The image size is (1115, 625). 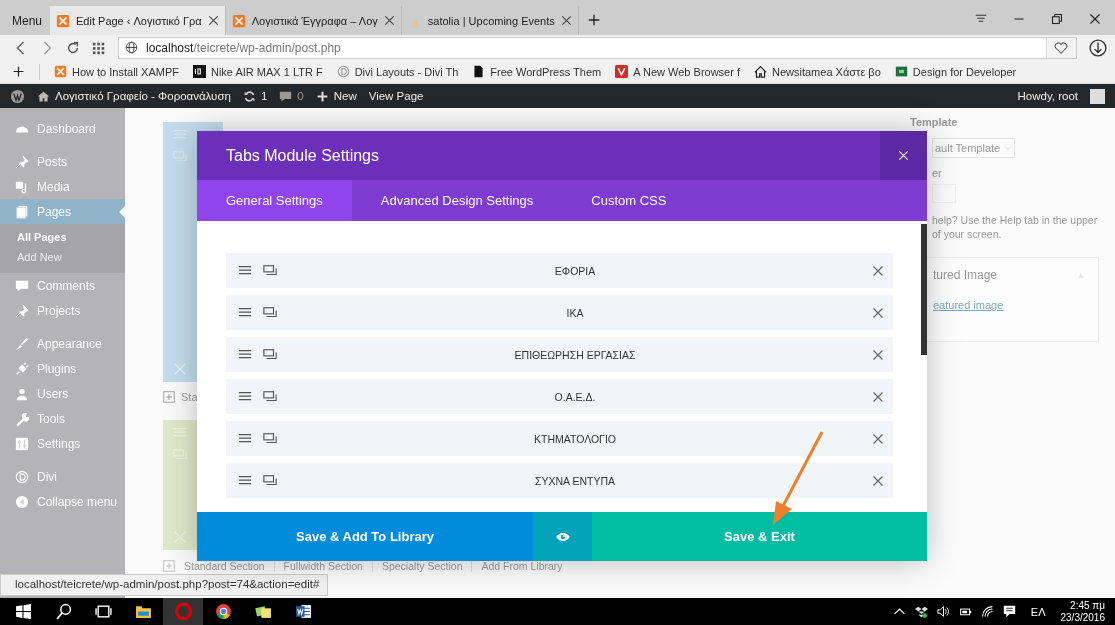 I want to click on bookmark-button, so click(x=1061, y=47).